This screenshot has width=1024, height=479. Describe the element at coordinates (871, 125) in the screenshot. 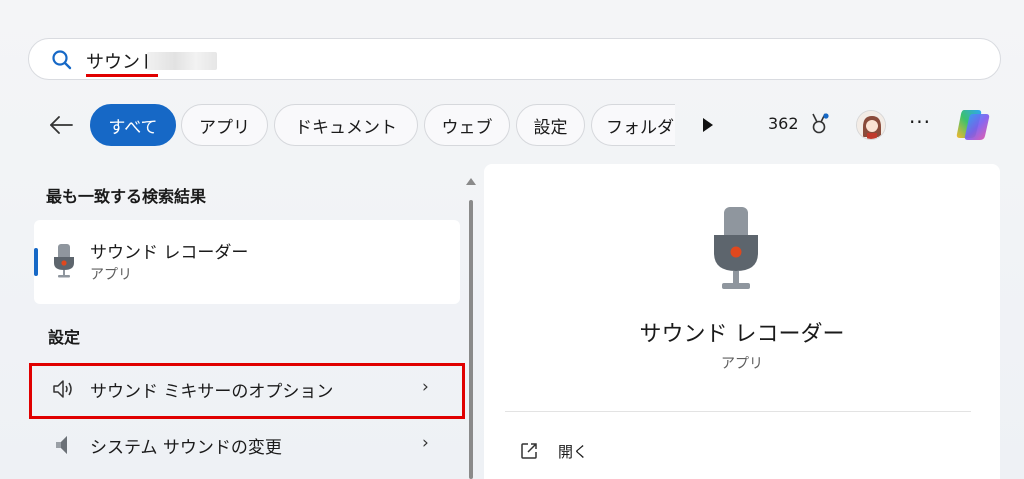

I see `avatar` at that location.